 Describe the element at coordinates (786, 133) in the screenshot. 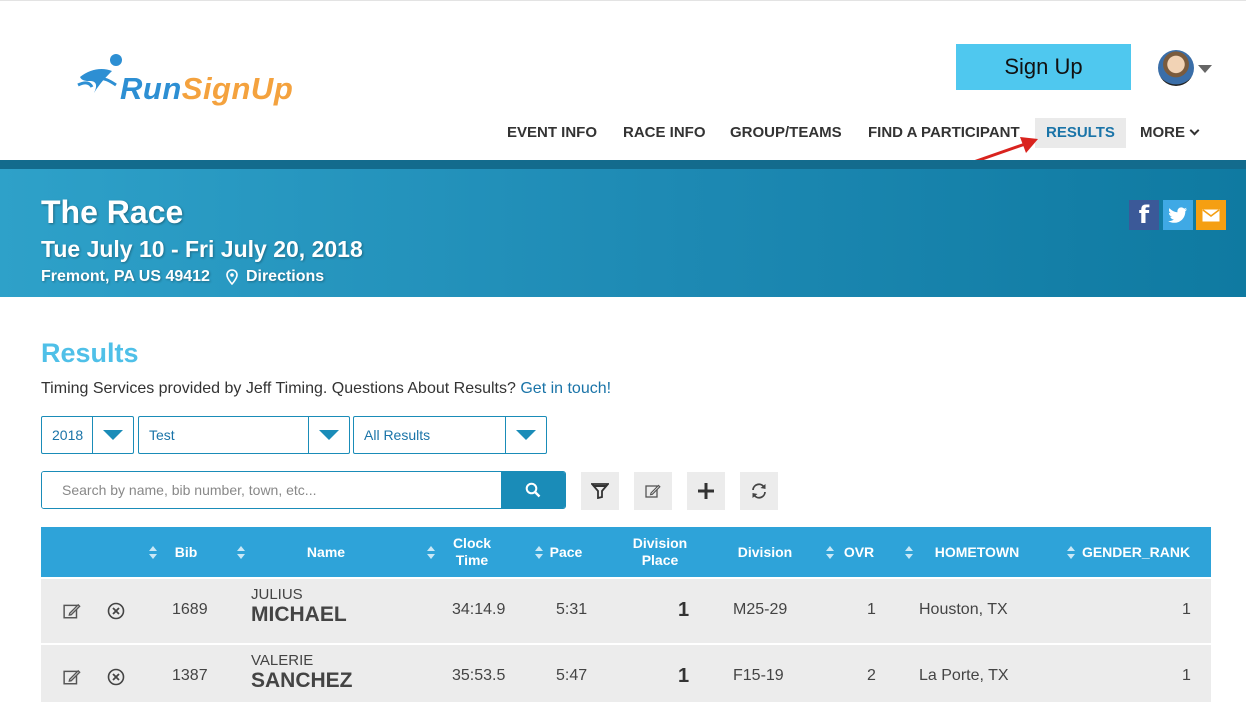

I see `nav-group-teams: GROUP/TEAMS` at that location.